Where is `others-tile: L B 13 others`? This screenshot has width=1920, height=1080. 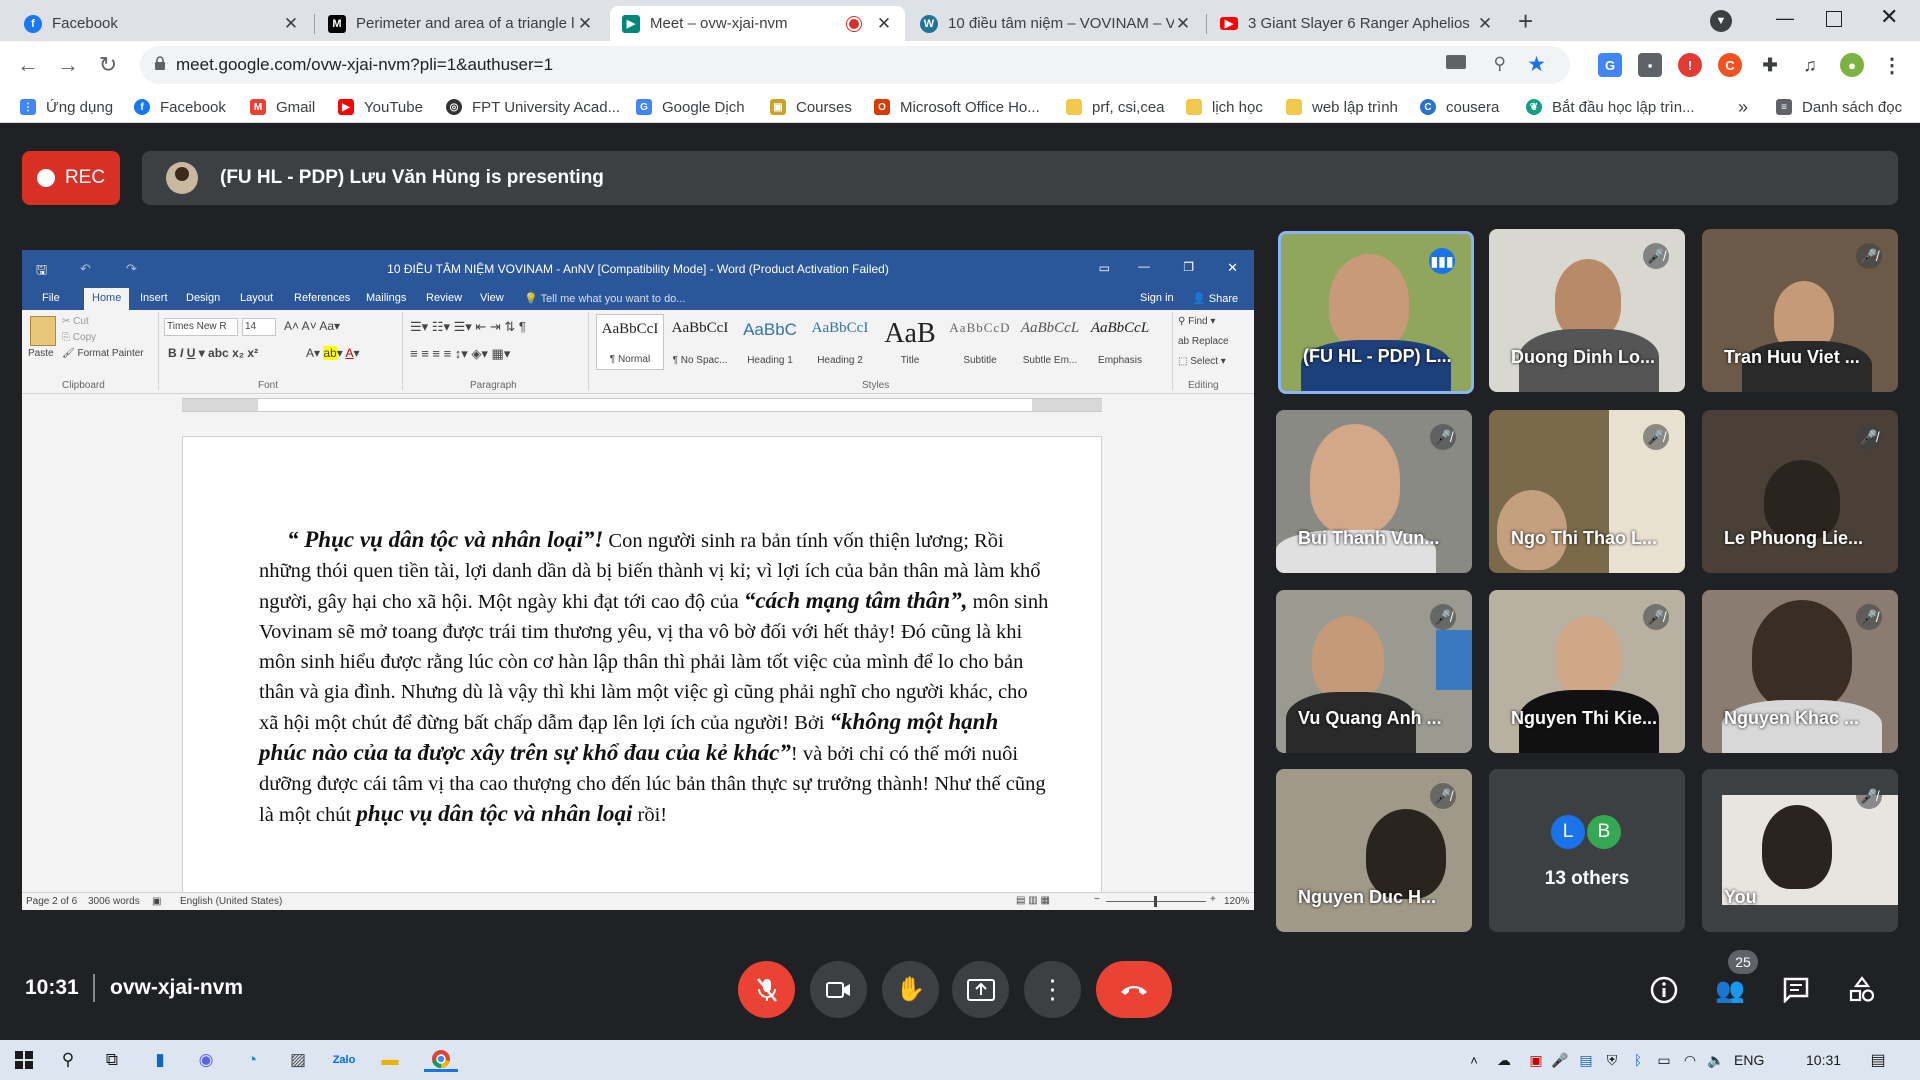 others-tile: L B 13 others is located at coordinates (1587, 850).